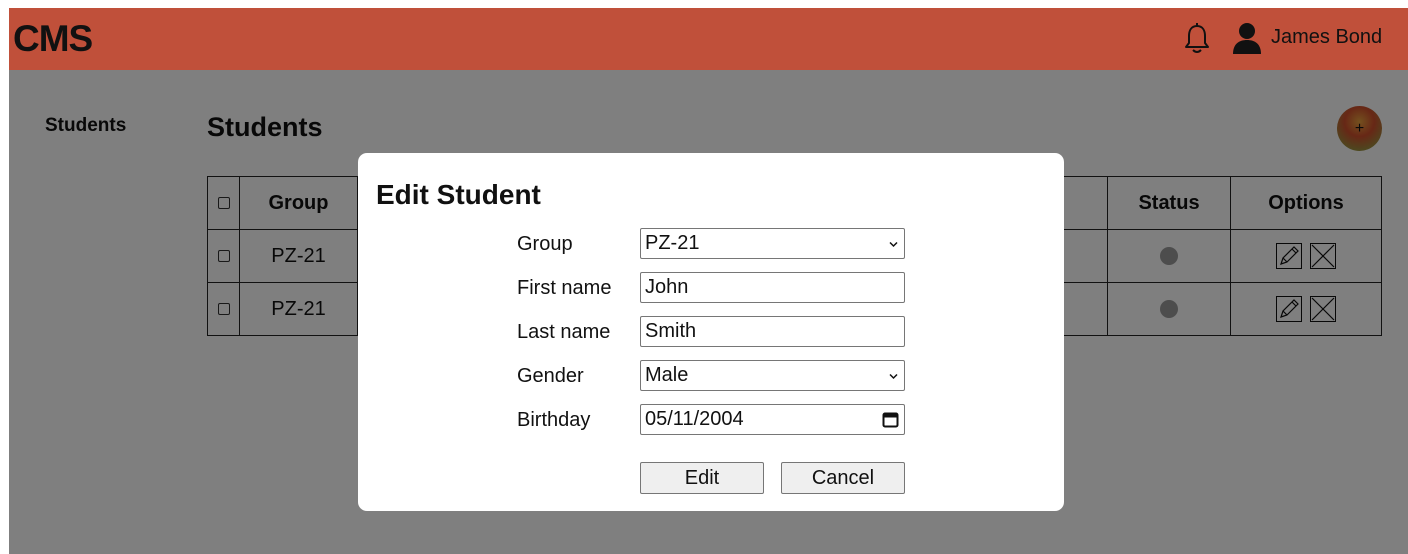  What do you see at coordinates (550, 376) in the screenshot?
I see `gender-label: Gender` at bounding box center [550, 376].